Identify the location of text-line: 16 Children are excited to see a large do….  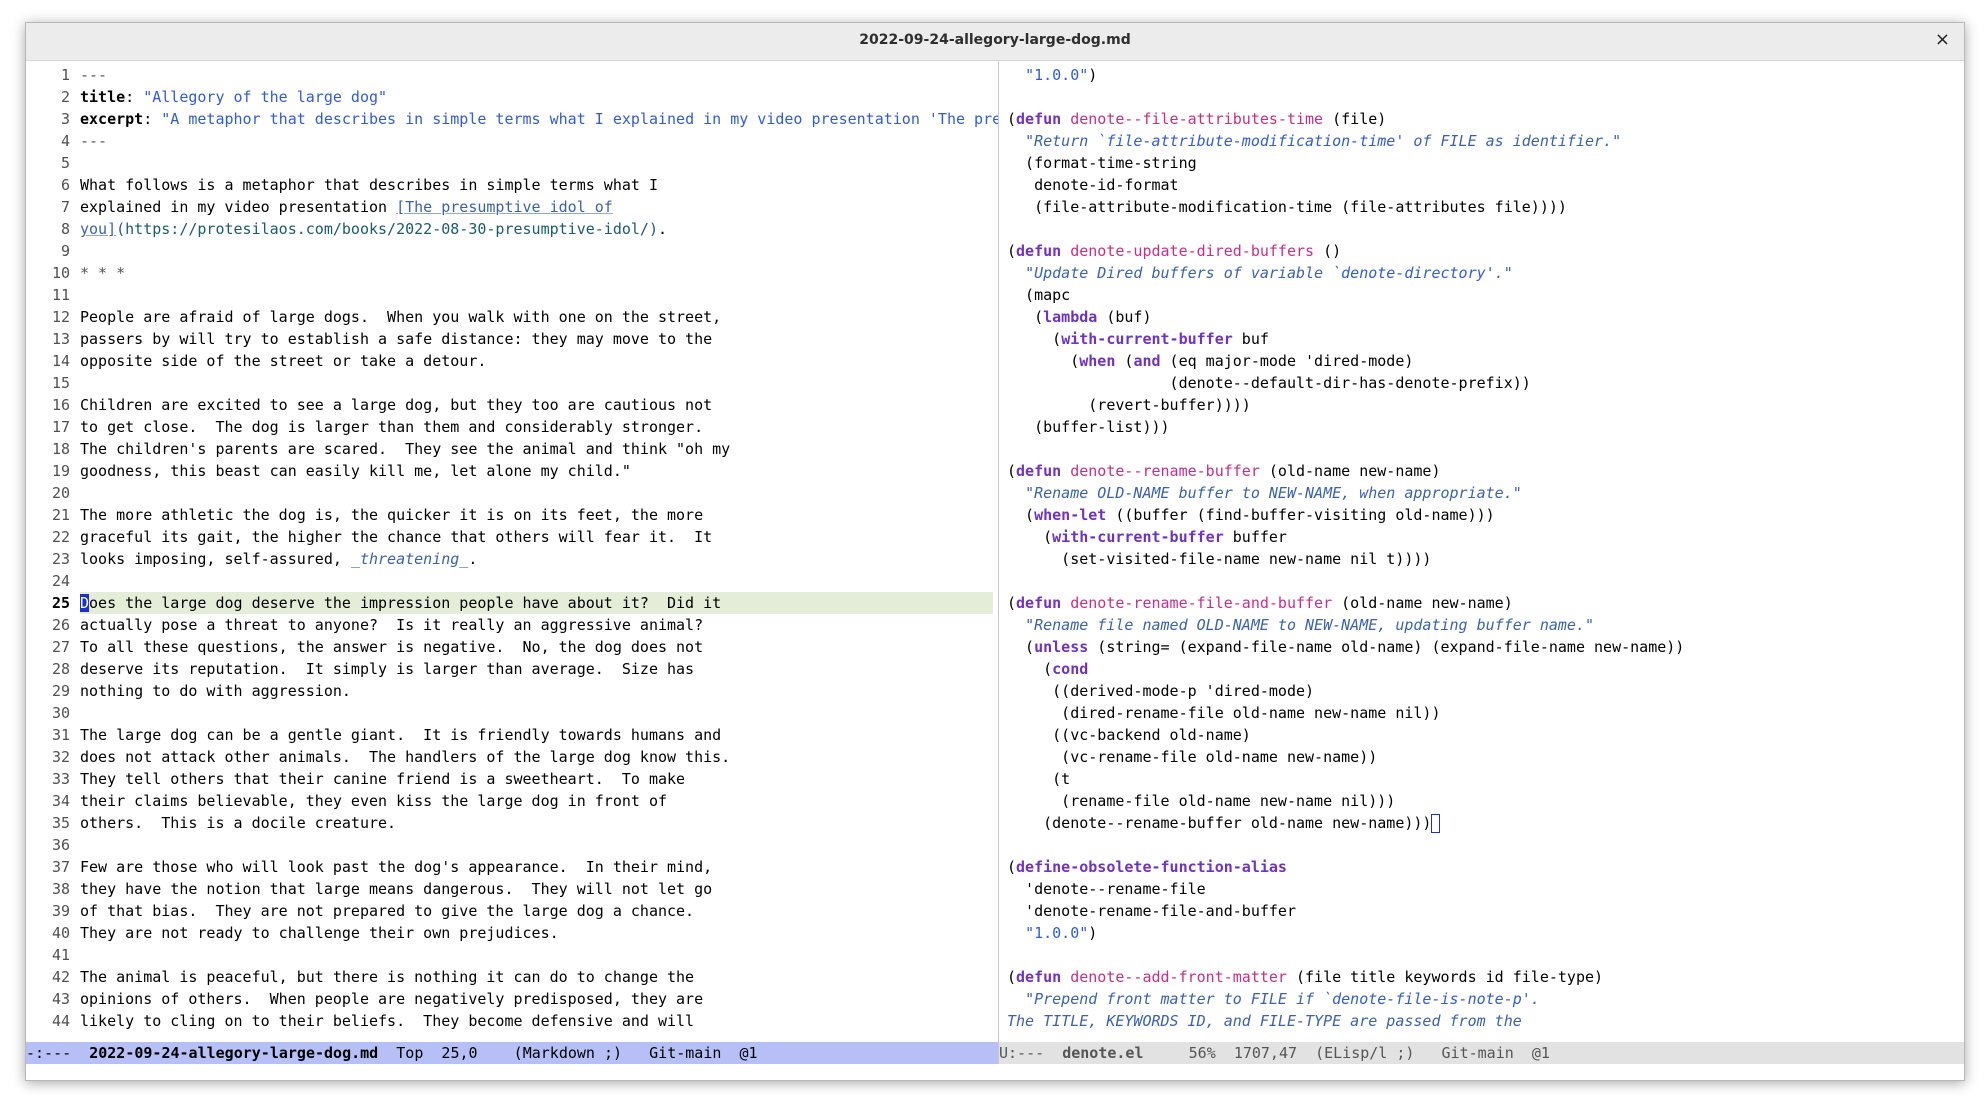
(512, 405).